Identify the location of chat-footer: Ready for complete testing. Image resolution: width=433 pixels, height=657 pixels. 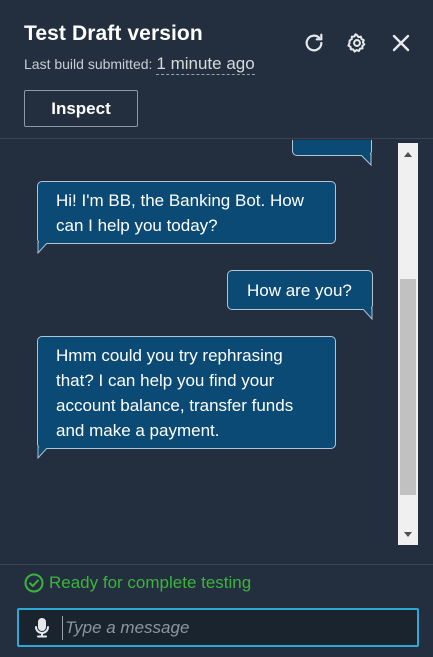
(216, 610).